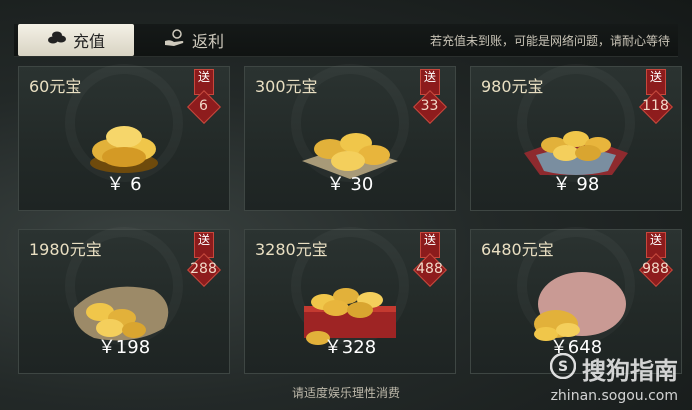 The height and width of the screenshot is (410, 692). Describe the element at coordinates (57, 40) in the screenshot. I see `coins-icon` at that location.